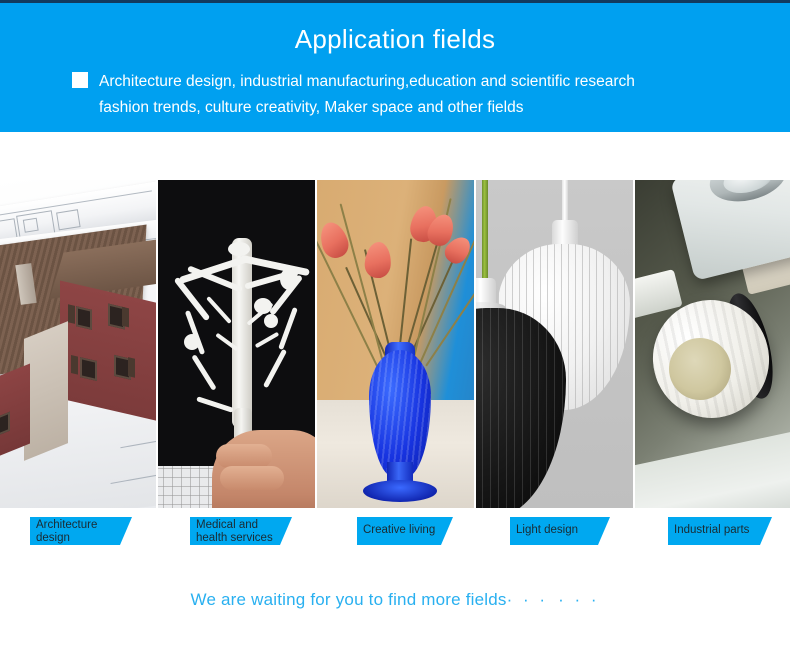  Describe the element at coordinates (399, 530) in the screenshot. I see `caption-creative-living-line-1: Creative living` at that location.